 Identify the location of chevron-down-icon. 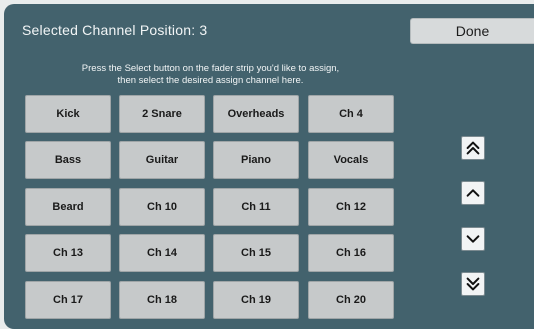
(473, 239).